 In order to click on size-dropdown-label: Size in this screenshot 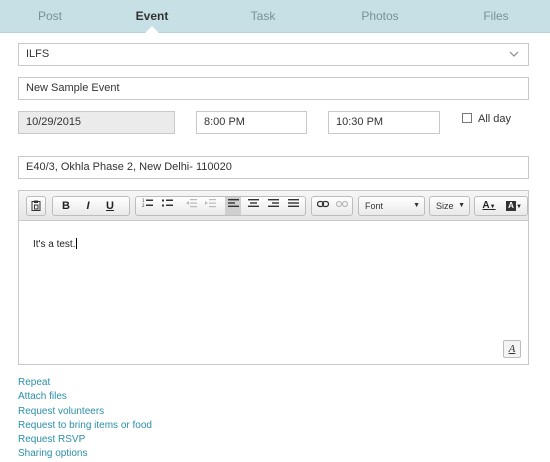, I will do `click(445, 206)`.